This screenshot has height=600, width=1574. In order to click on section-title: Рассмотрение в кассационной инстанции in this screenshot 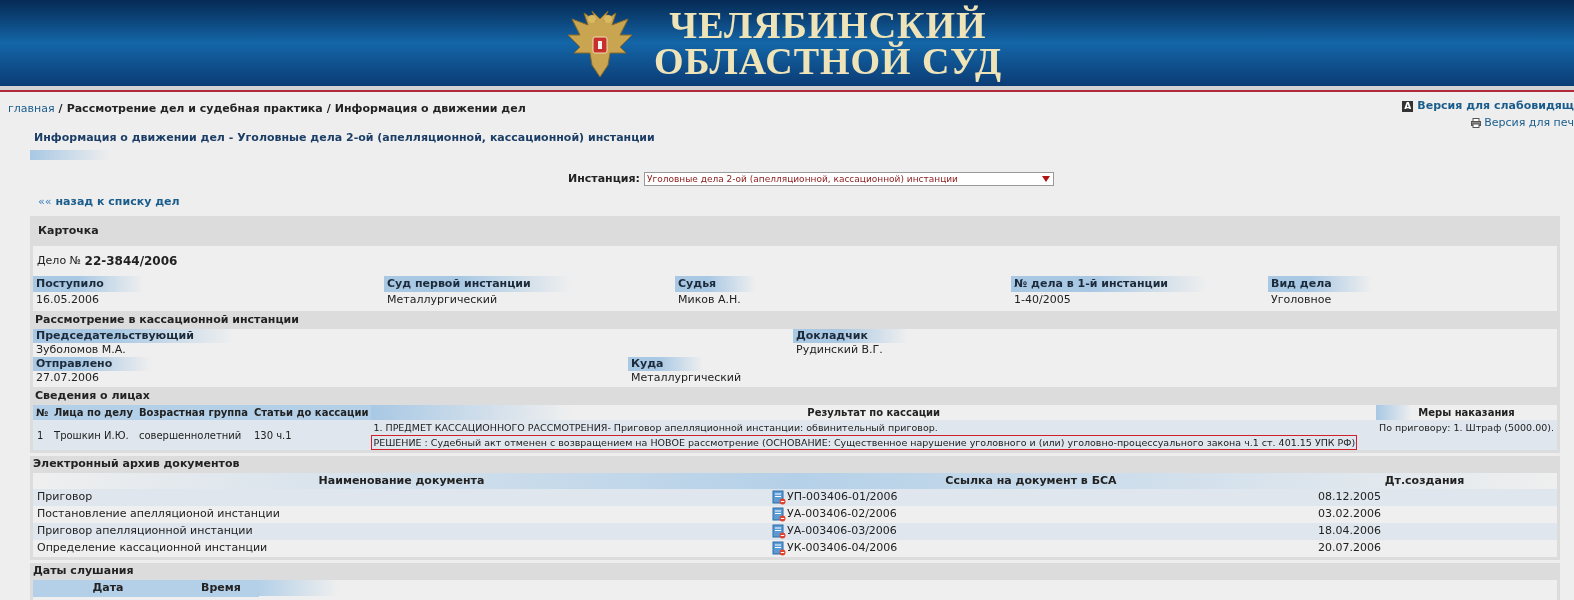, I will do `click(167, 319)`.